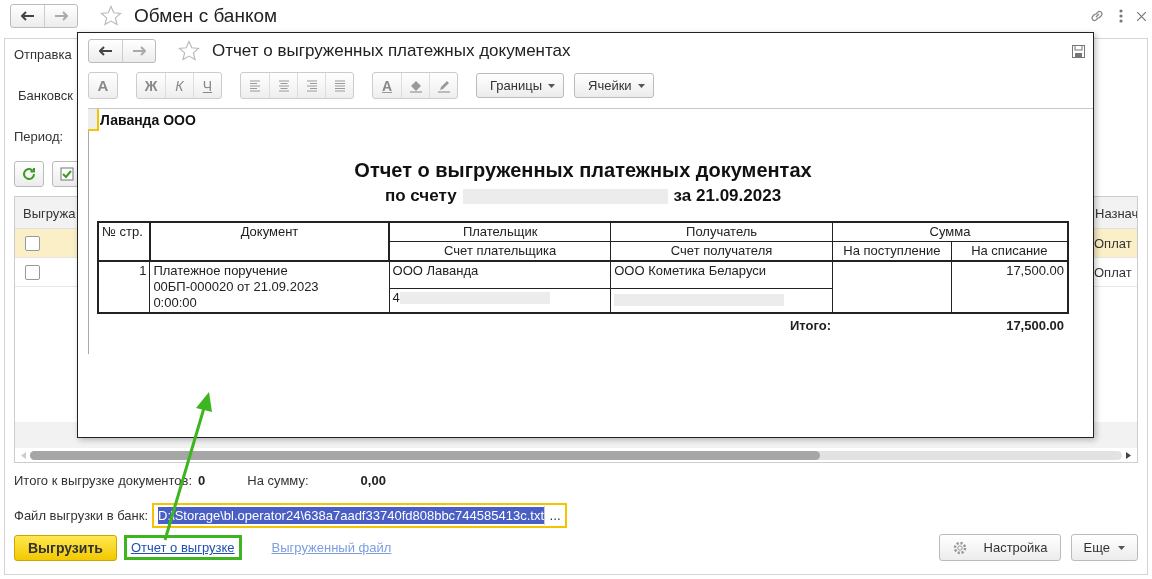 This screenshot has height=579, width=1152. What do you see at coordinates (721, 232) in the screenshot?
I see `column-header: Получатель` at bounding box center [721, 232].